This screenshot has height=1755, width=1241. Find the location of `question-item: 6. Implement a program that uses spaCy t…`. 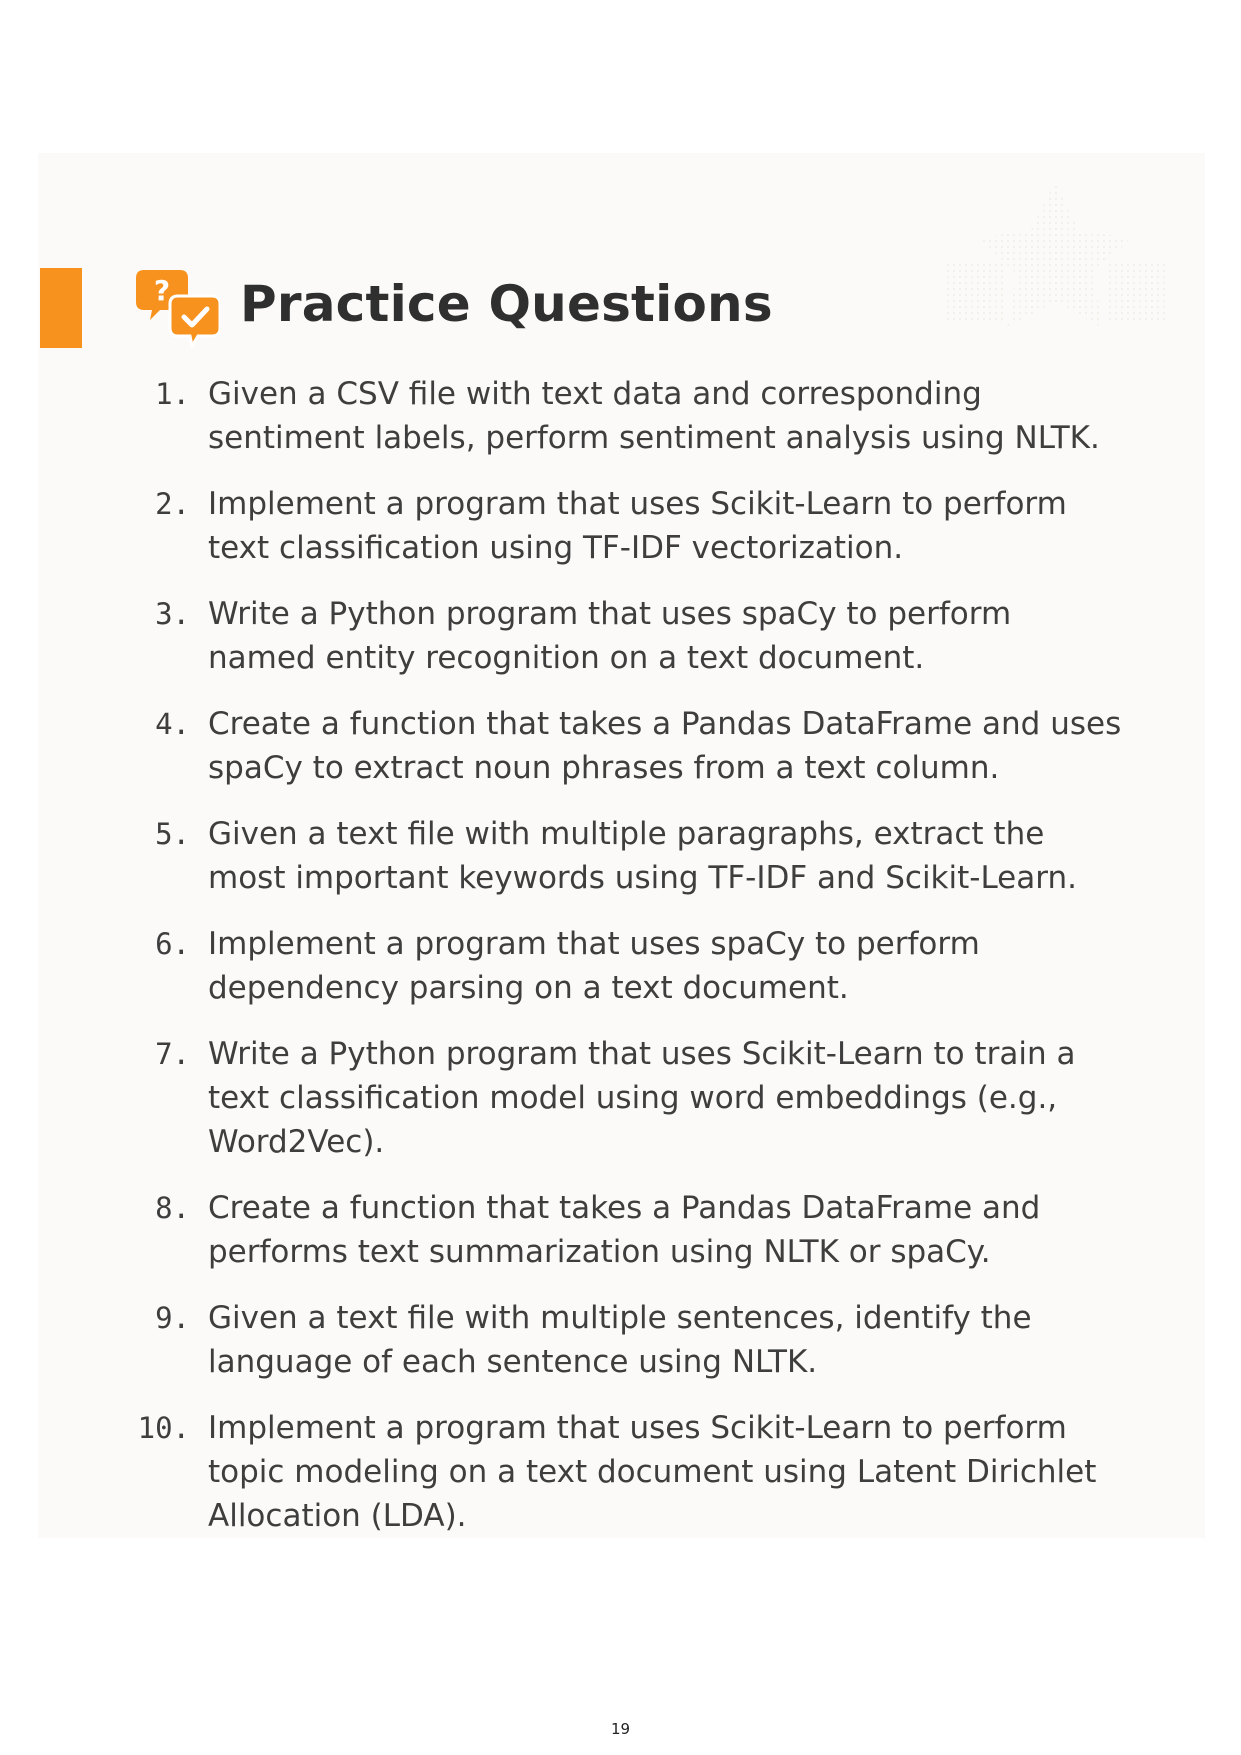

question-item: 6. Implement a program that uses spaCy t… is located at coordinates (628, 966).